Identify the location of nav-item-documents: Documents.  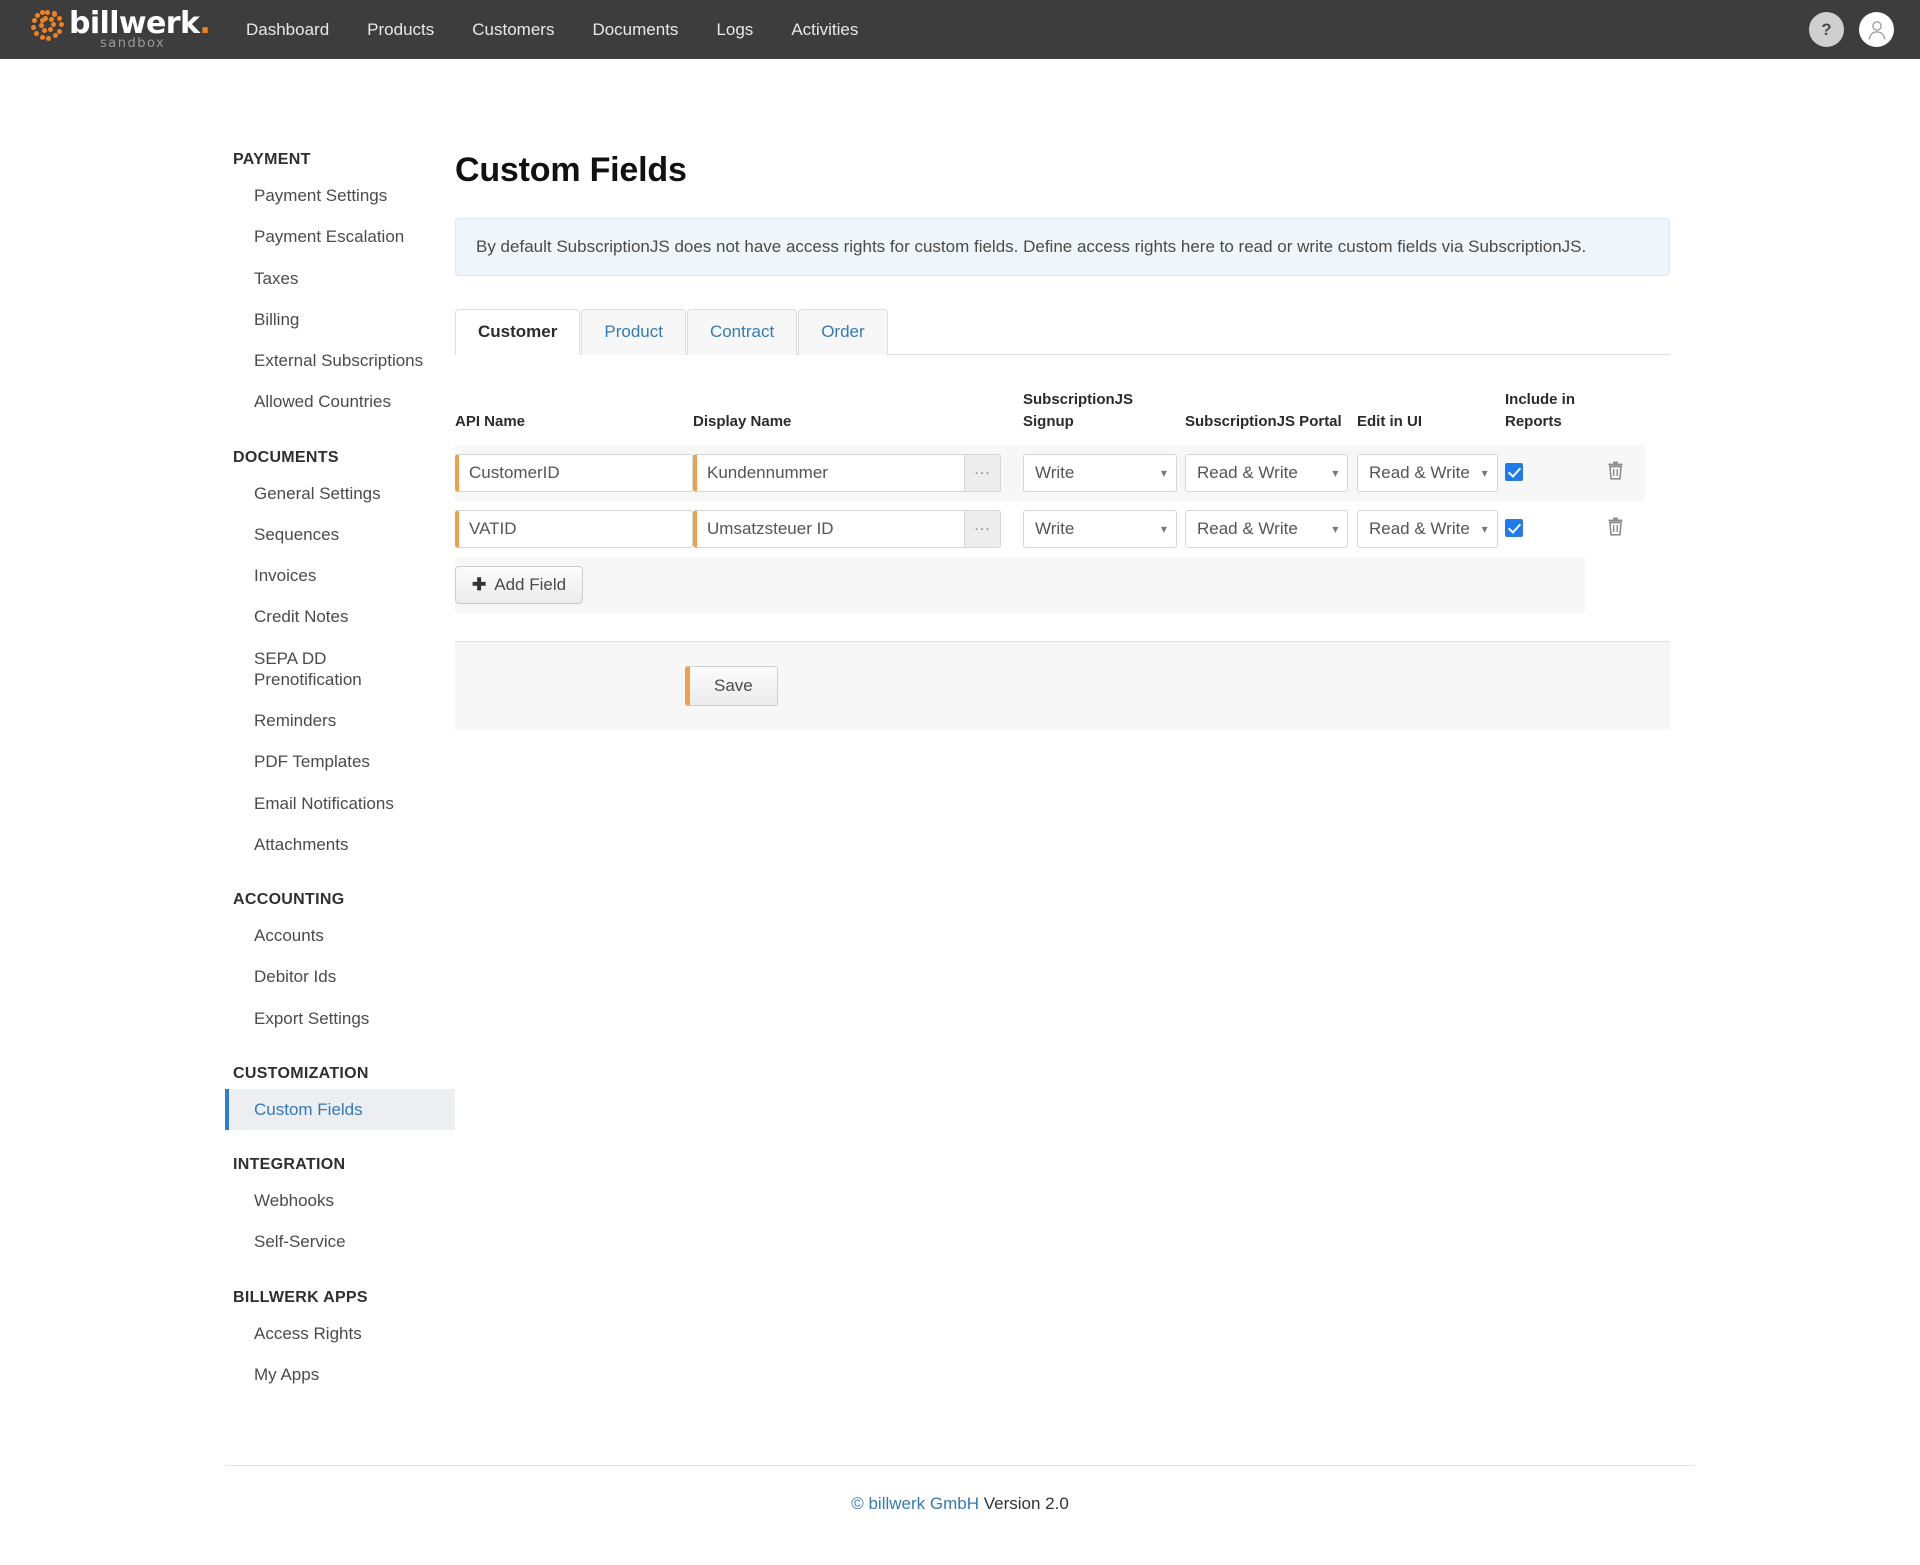
(635, 30).